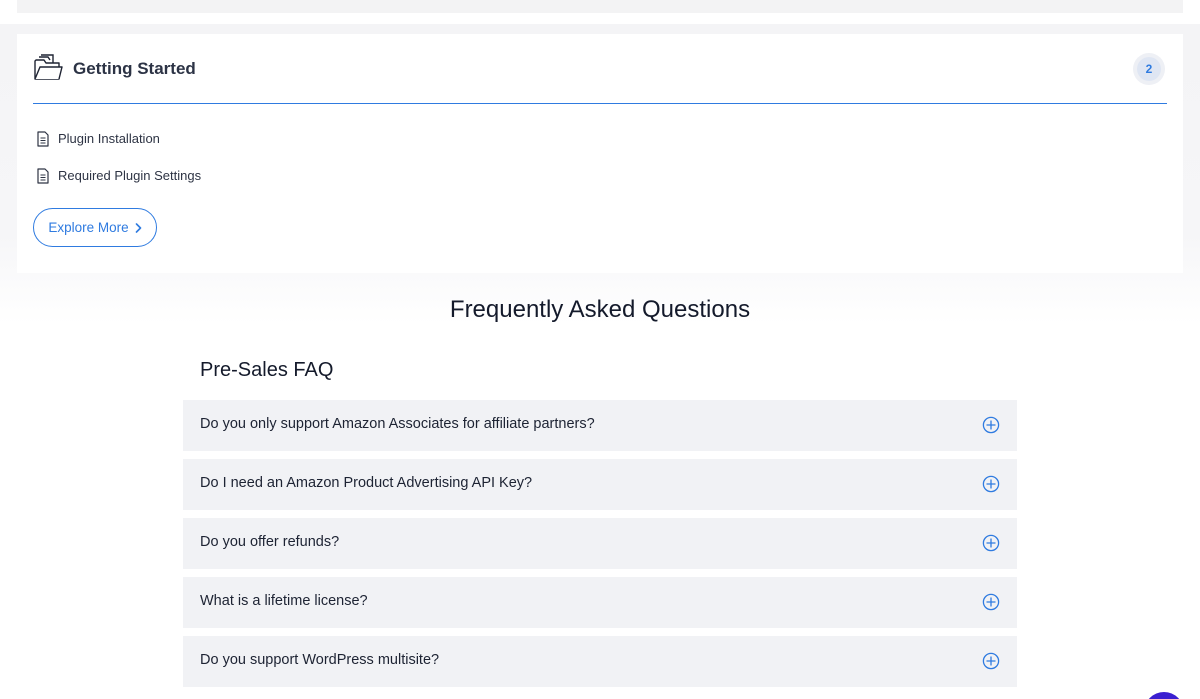  What do you see at coordinates (284, 601) in the screenshot?
I see `faq-question: What is a lifetime license?` at bounding box center [284, 601].